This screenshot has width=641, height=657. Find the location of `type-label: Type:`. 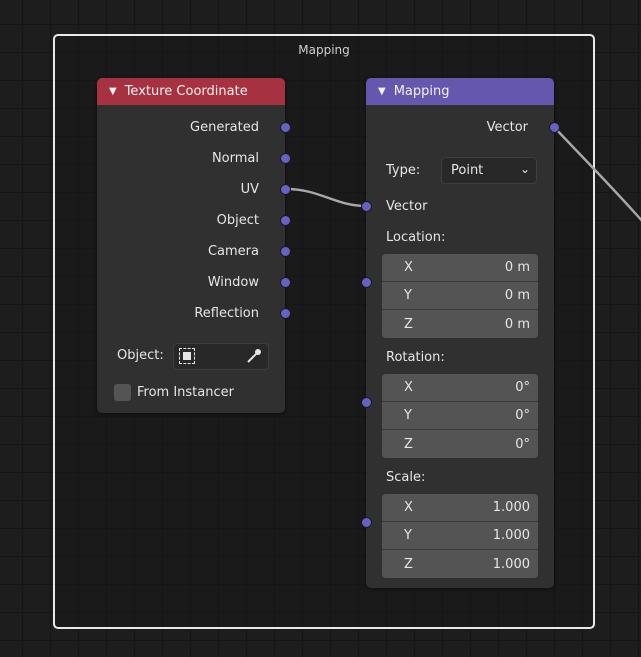

type-label: Type: is located at coordinates (403, 170).